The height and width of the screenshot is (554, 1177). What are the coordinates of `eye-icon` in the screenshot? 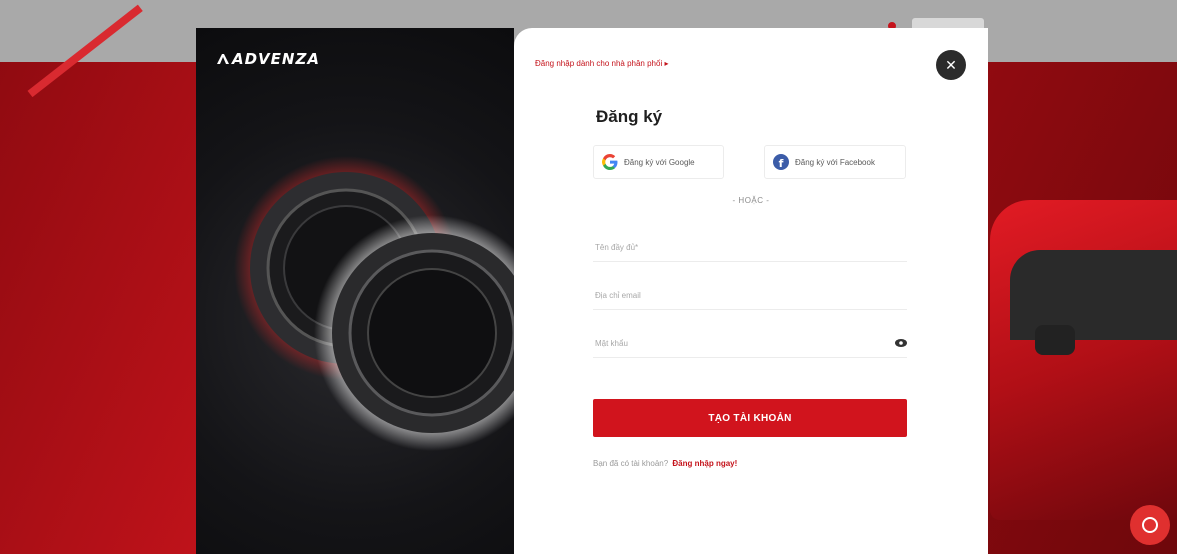 It's located at (901, 343).